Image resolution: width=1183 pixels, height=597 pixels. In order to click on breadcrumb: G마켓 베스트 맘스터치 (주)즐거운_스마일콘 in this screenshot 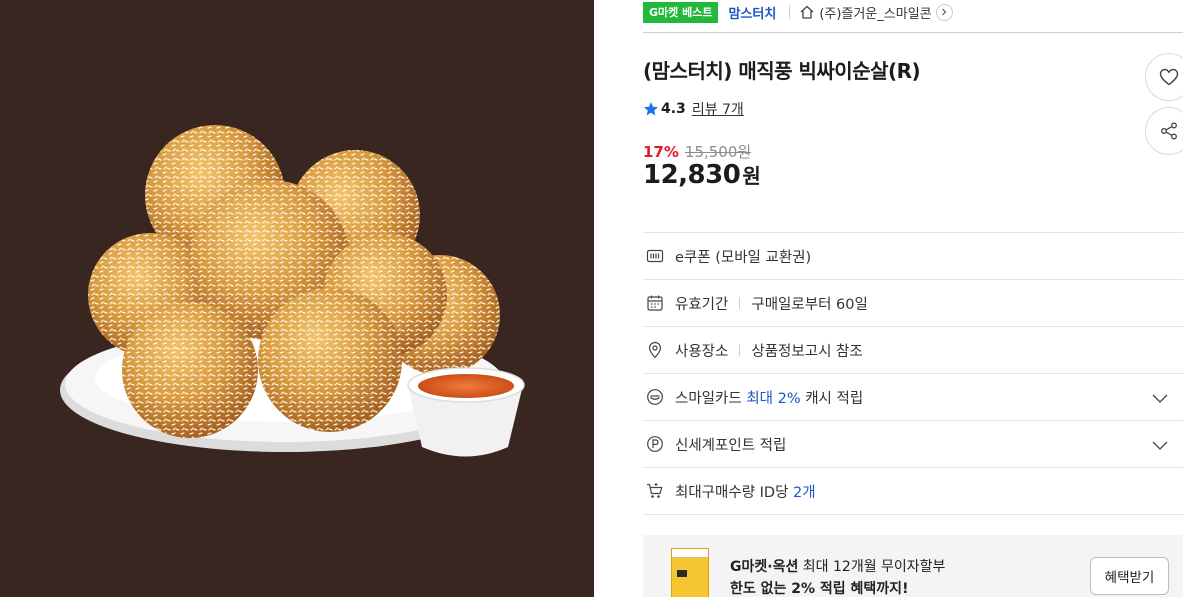, I will do `click(798, 12)`.